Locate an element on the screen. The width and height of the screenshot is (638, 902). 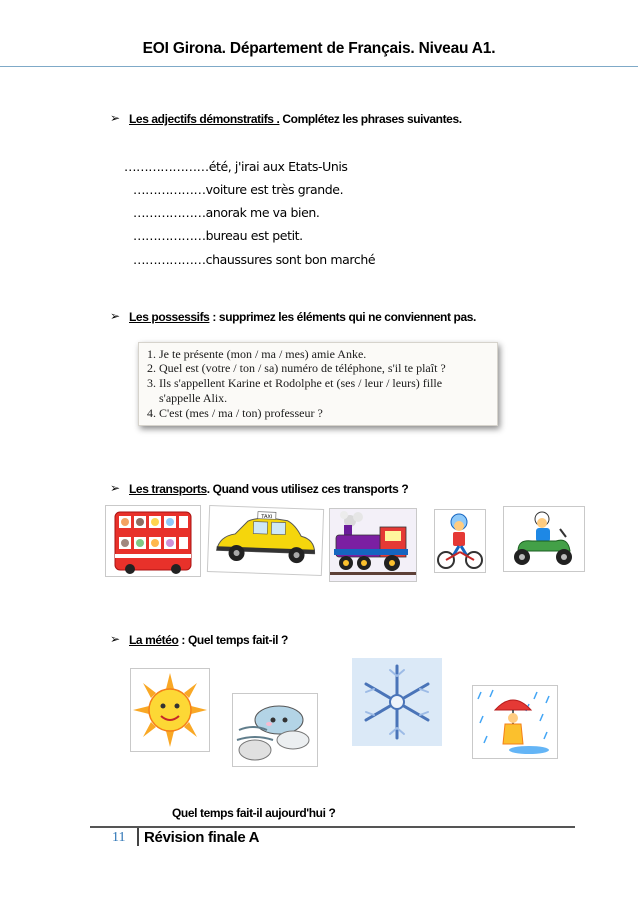
section-transports-title: Les transports is located at coordinates (168, 489).